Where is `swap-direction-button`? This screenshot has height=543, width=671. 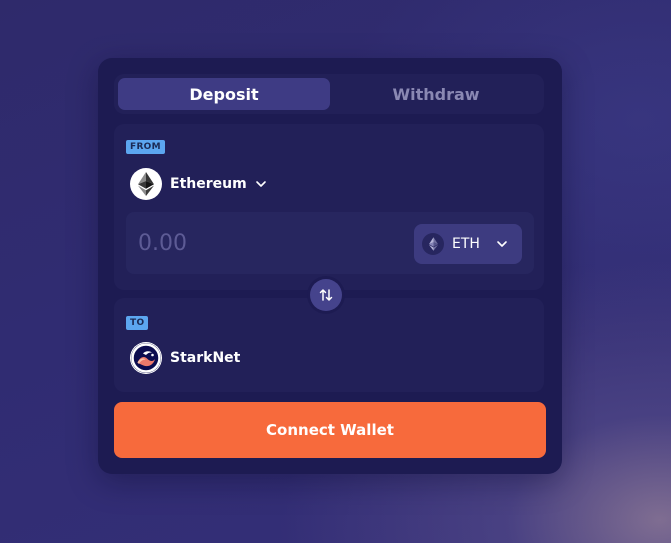 swap-direction-button is located at coordinates (326, 295).